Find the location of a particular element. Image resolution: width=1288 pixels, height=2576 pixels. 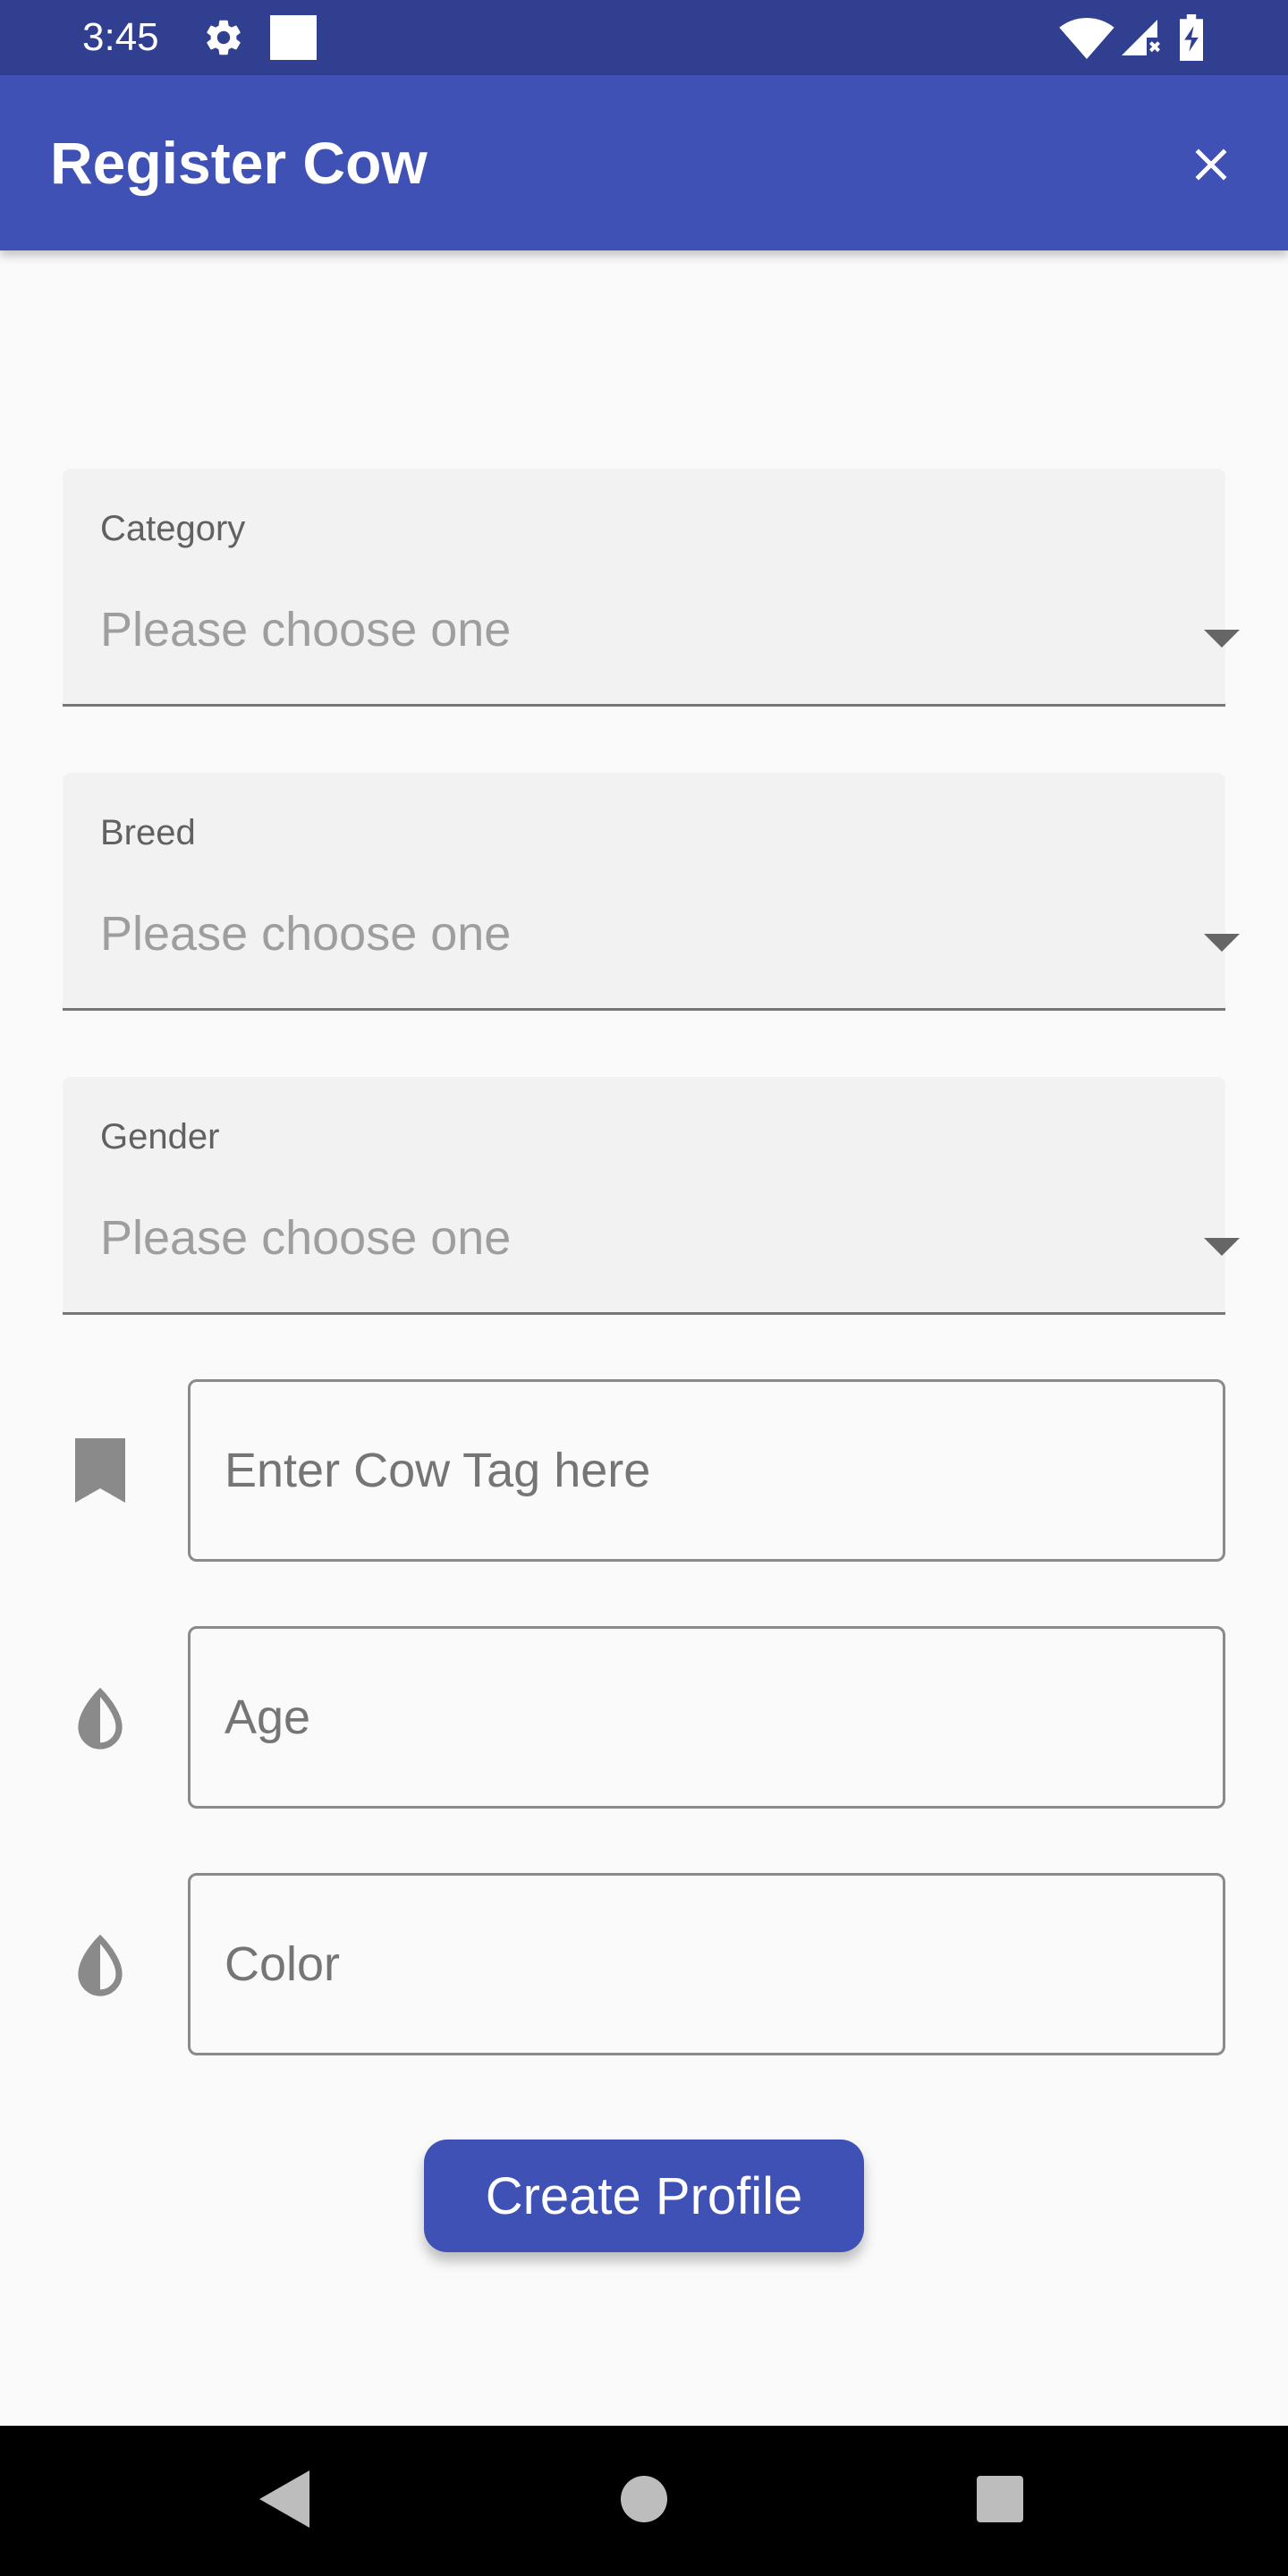

gender-label: Gender is located at coordinates (160, 1137).